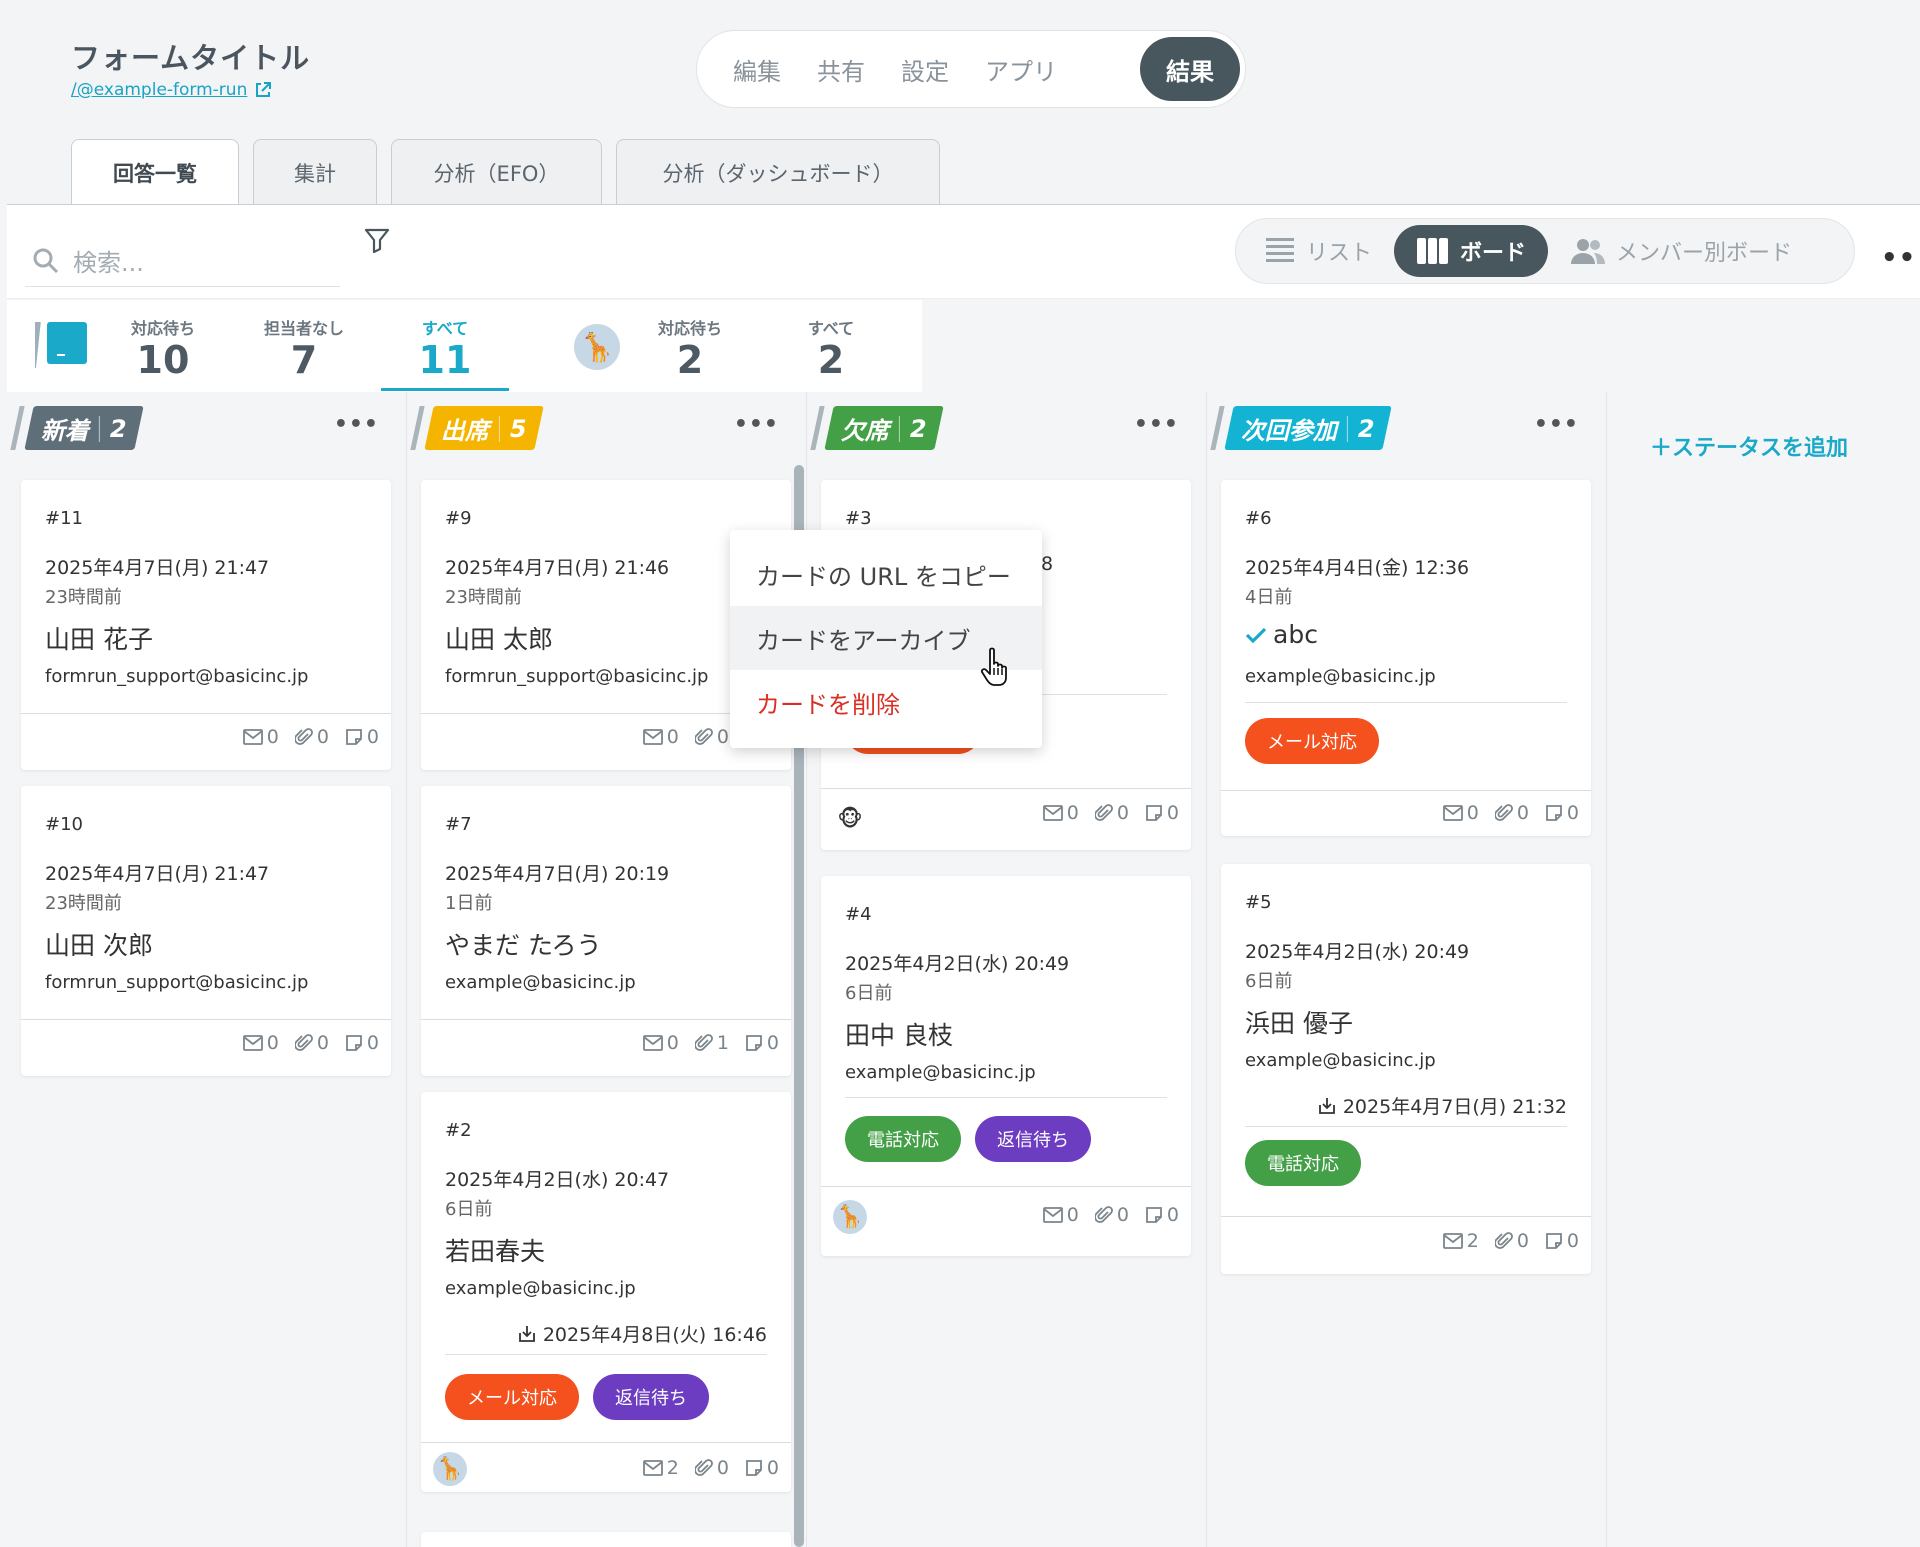  What do you see at coordinates (1047, 564) in the screenshot?
I see `card-date: 8` at bounding box center [1047, 564].